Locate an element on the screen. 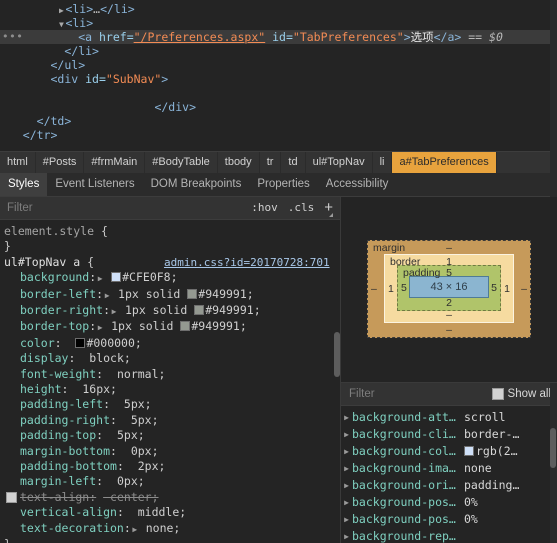  styles-filter-bar: Filter :hov .cls + is located at coordinates (170, 208).